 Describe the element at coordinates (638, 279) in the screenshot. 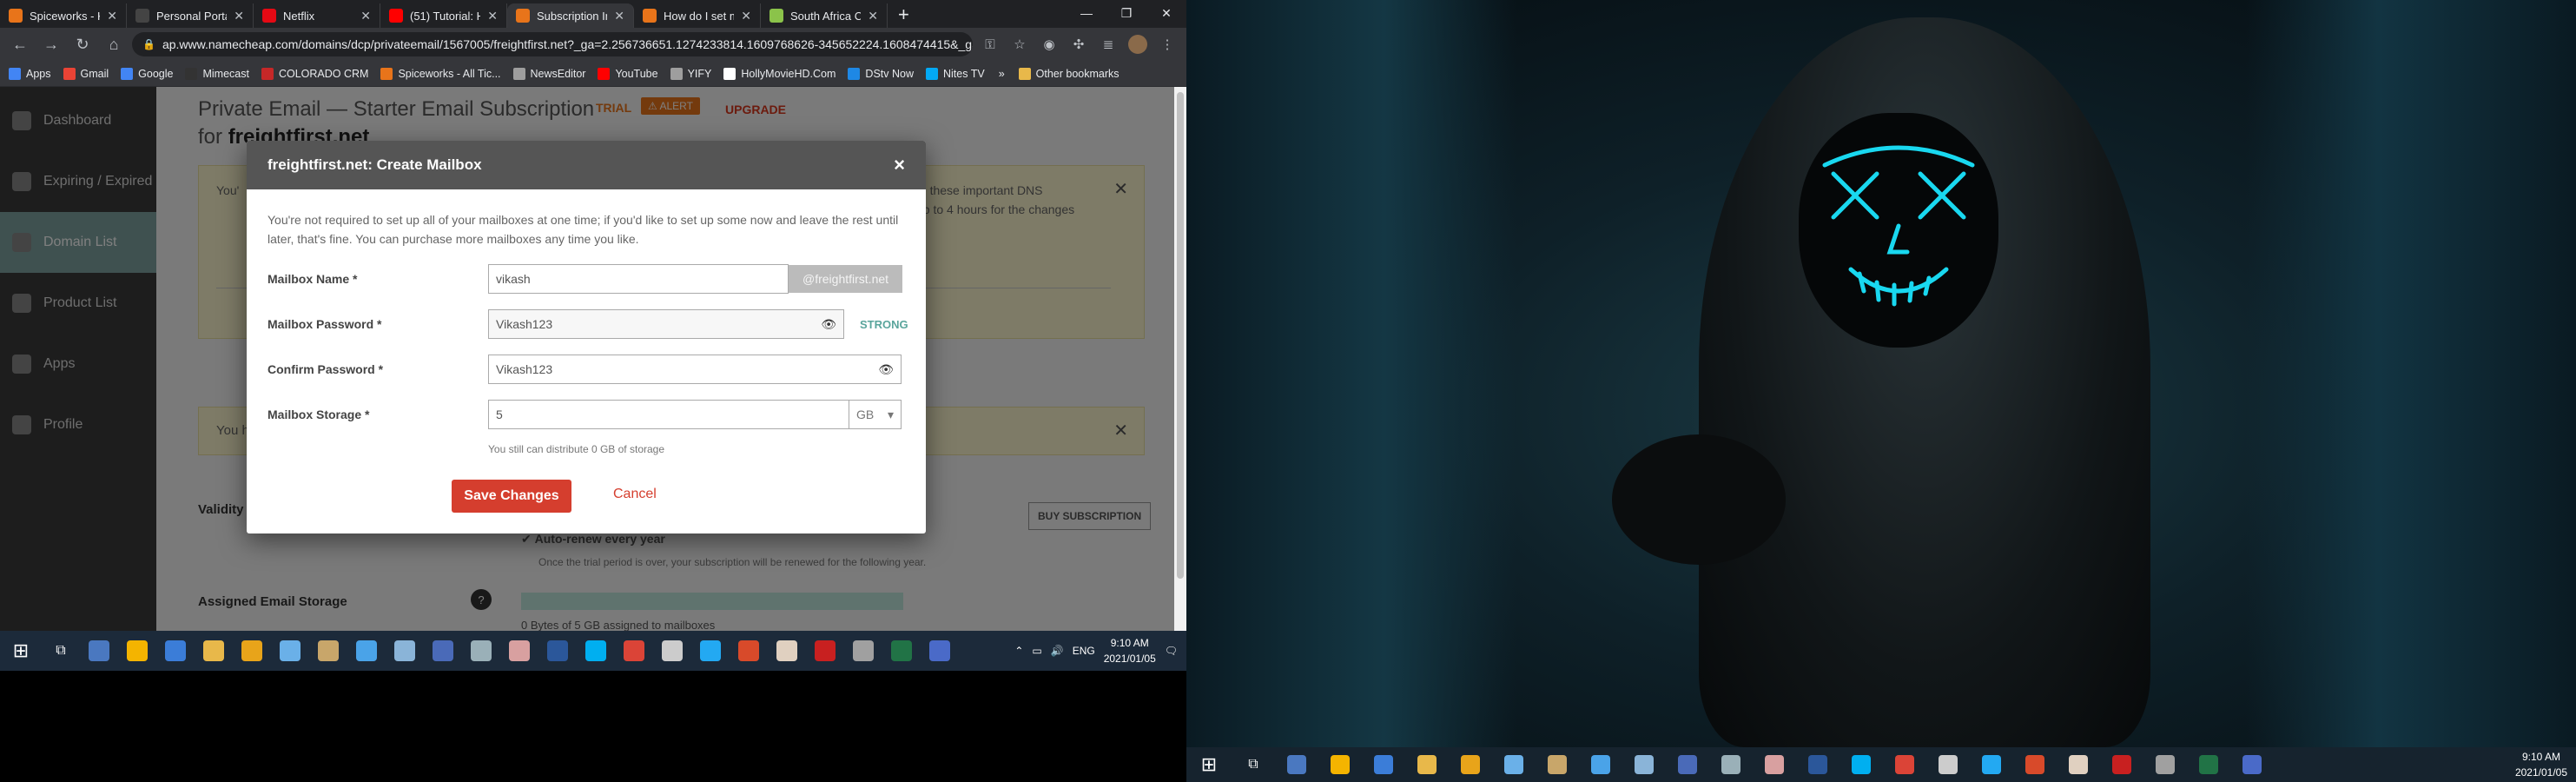

I see `mailbox-name-input: vikash` at that location.